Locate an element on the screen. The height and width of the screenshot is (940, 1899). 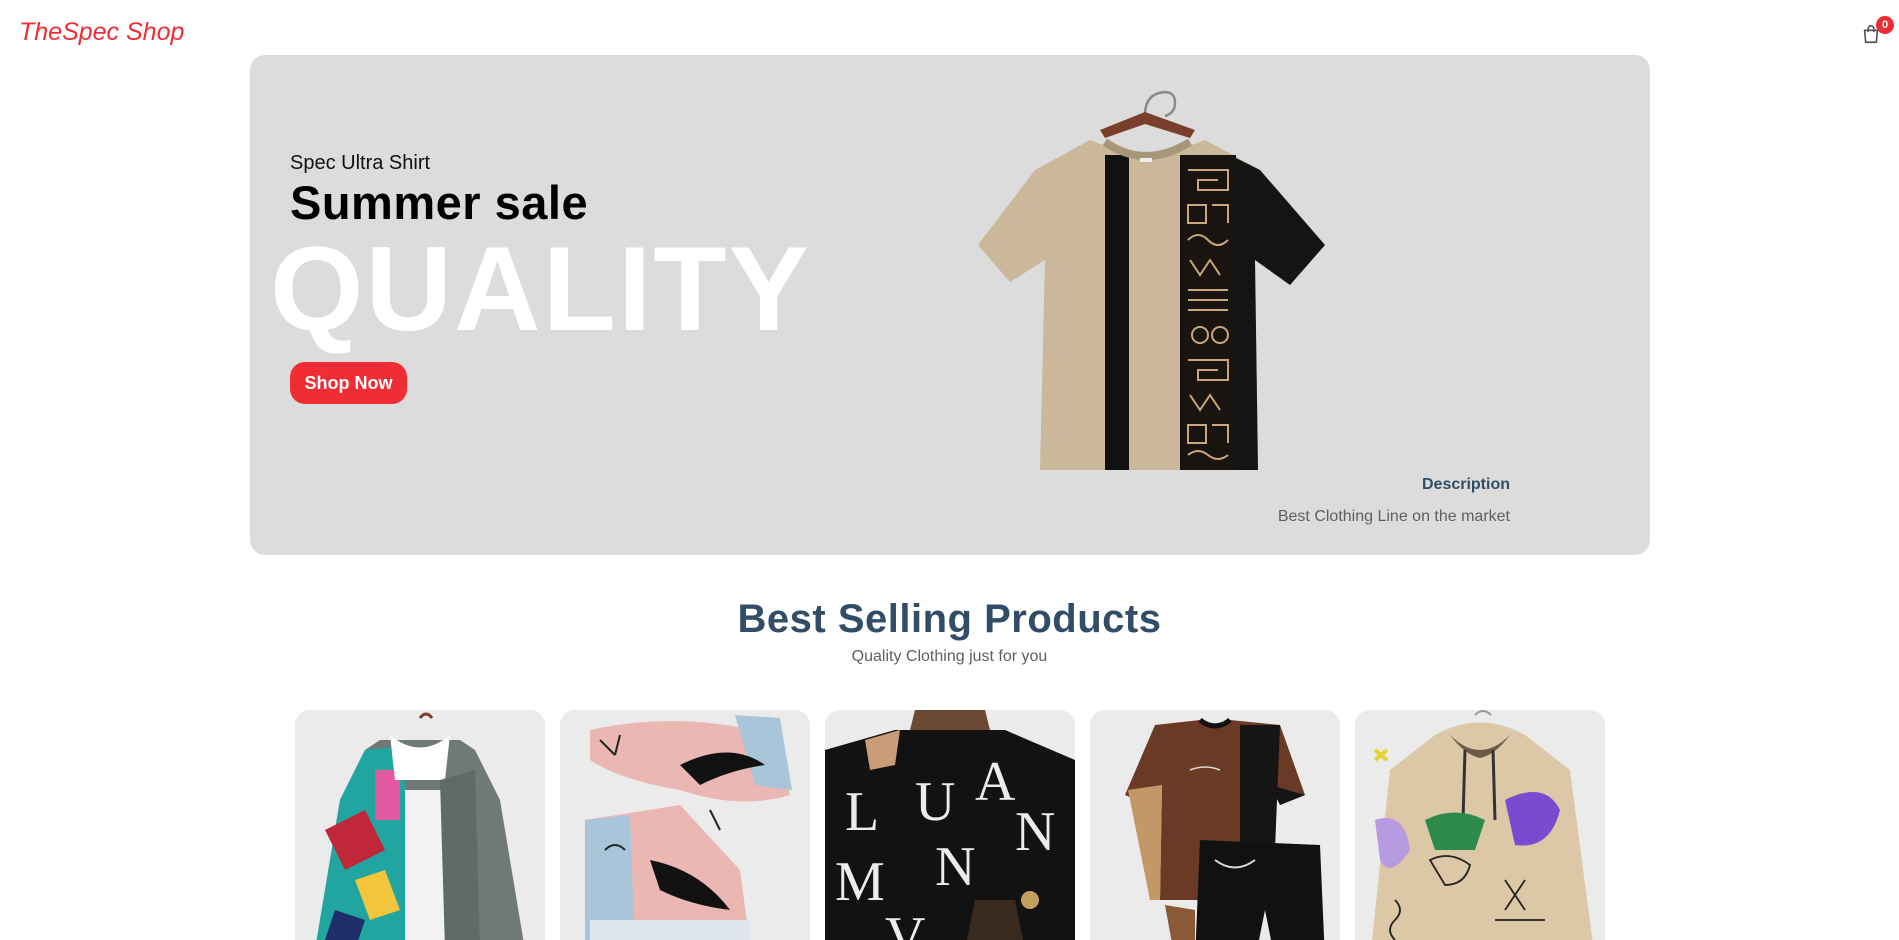
svg-text: M is located at coordinates (860, 882).